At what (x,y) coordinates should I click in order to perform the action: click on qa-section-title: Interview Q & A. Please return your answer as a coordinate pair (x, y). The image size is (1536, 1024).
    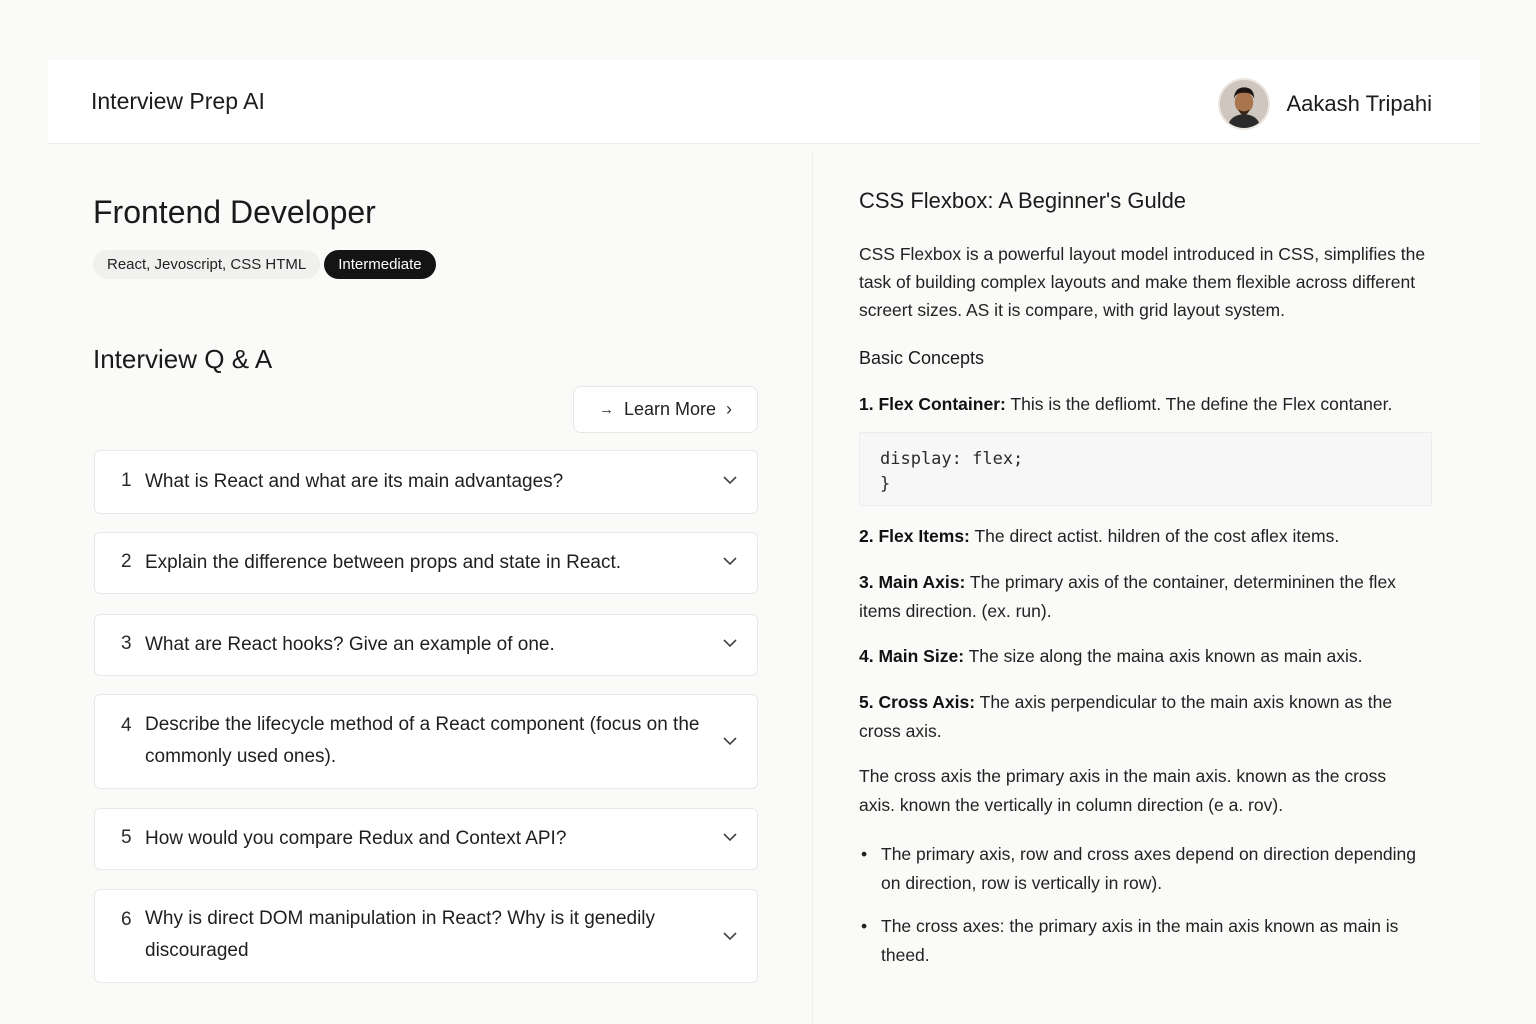
    Looking at the image, I should click on (183, 359).